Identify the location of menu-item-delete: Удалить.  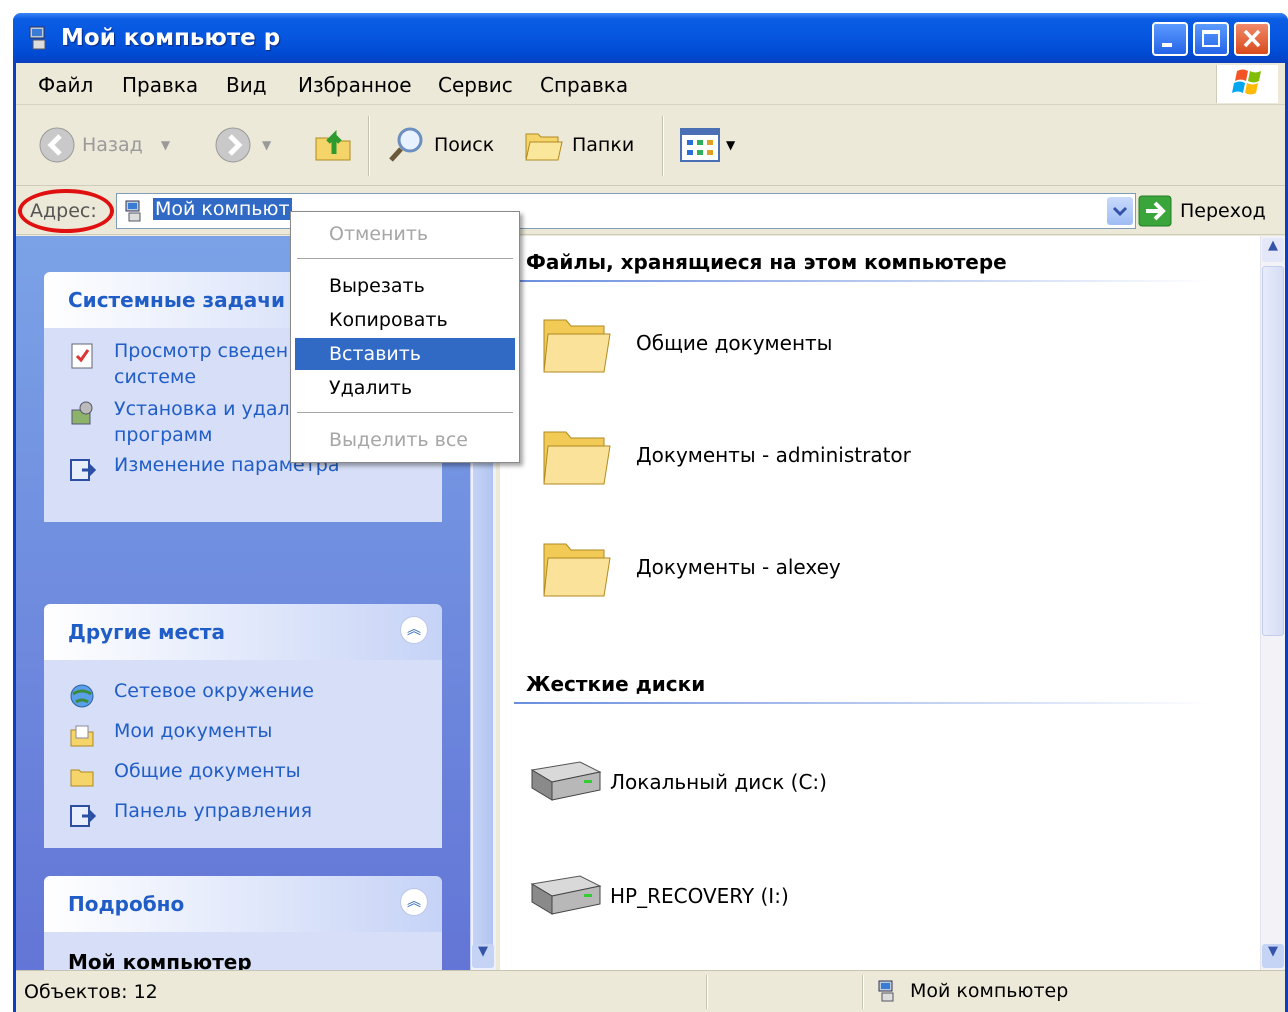
(405, 388).